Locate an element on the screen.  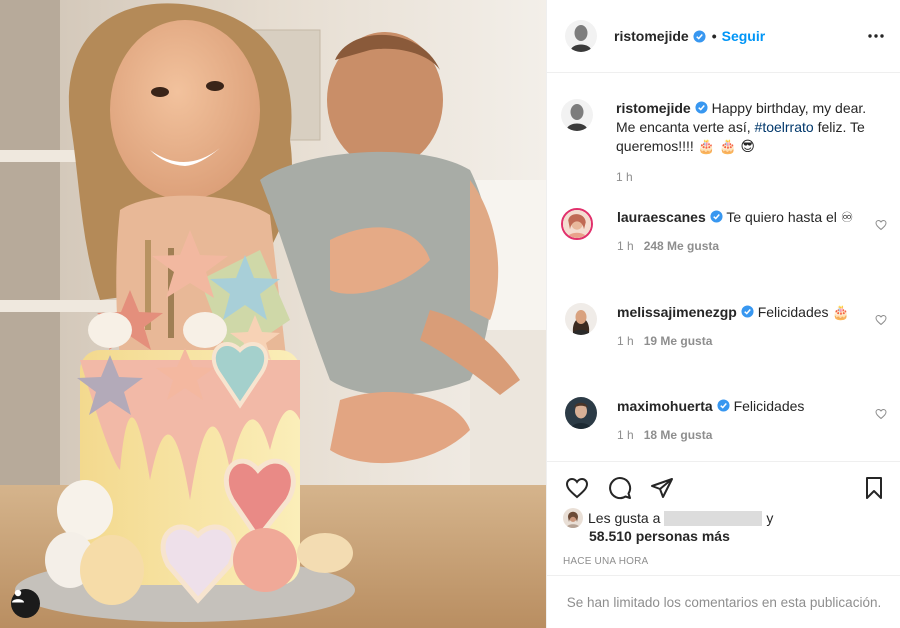
comment-icon is located at coordinates (620, 488).